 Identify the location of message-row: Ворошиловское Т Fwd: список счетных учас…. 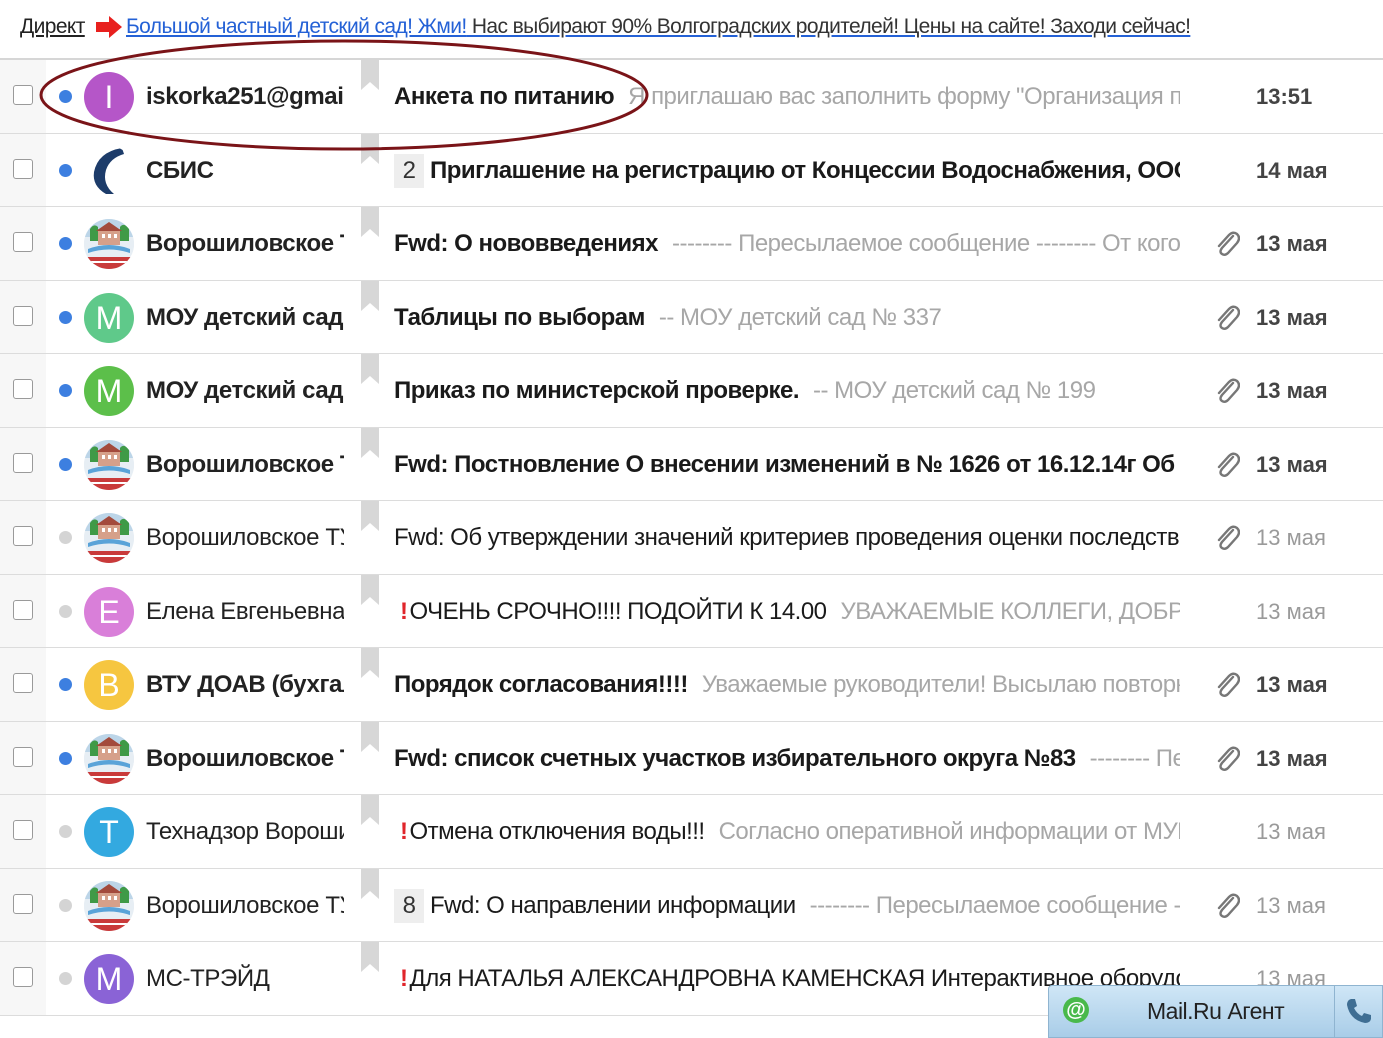
(691, 758).